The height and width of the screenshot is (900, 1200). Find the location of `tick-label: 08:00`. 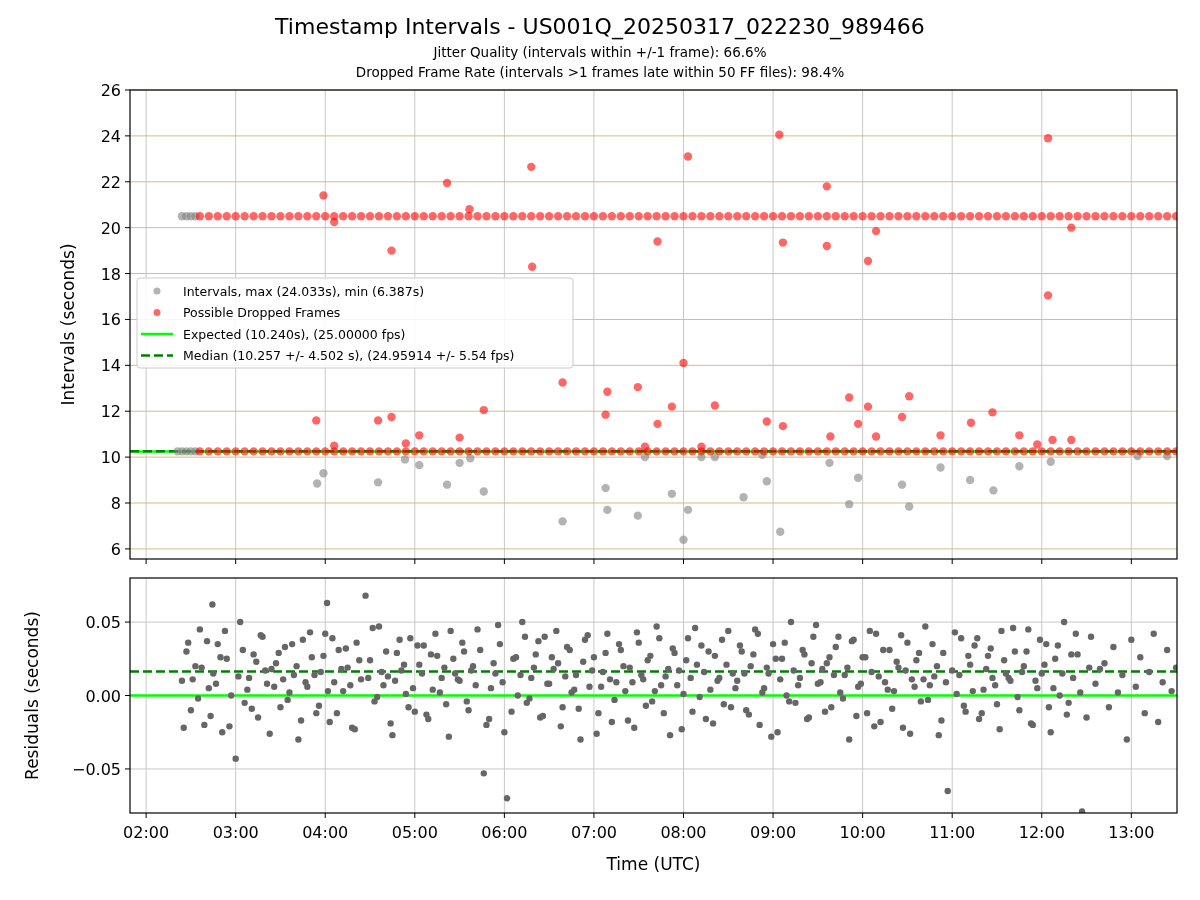

tick-label: 08:00 is located at coordinates (683, 832).